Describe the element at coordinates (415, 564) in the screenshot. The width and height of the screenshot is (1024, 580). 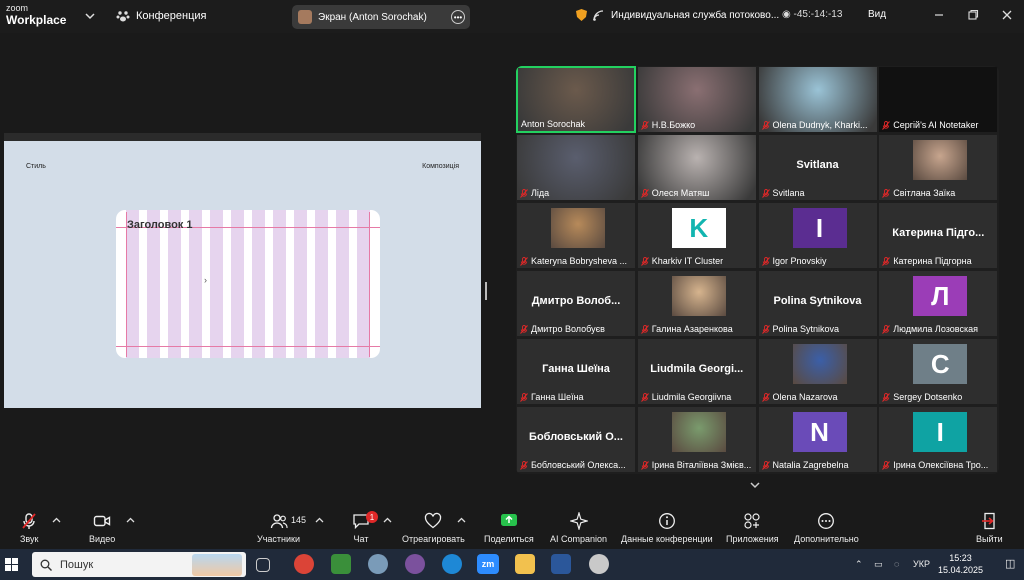
I see `viber-icon` at that location.